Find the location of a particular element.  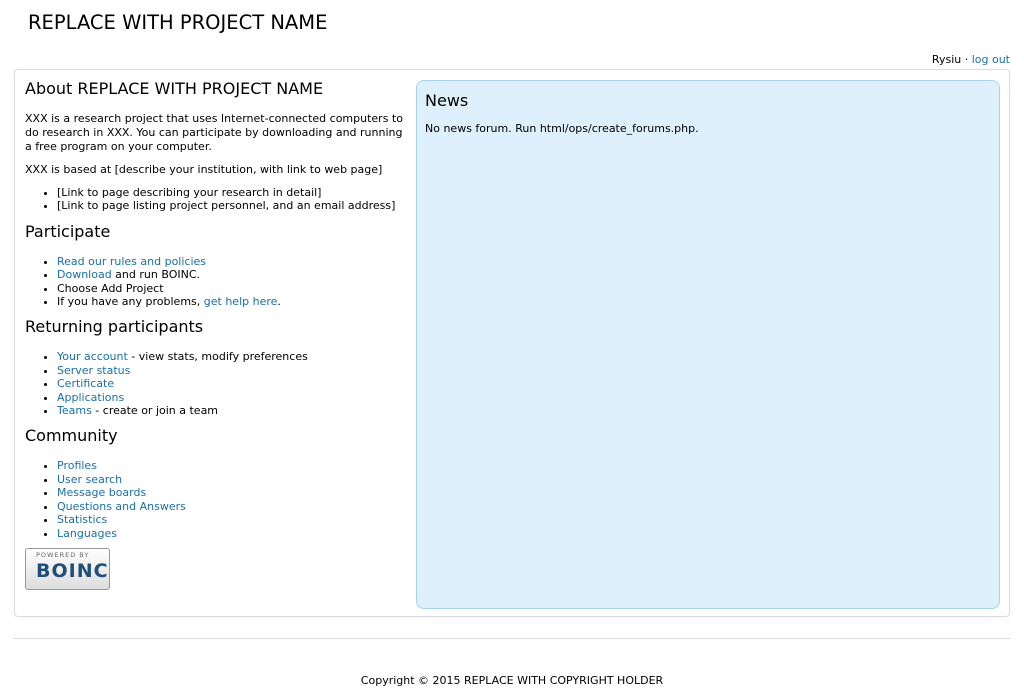

returning-heading: Returning participants is located at coordinates (114, 327).